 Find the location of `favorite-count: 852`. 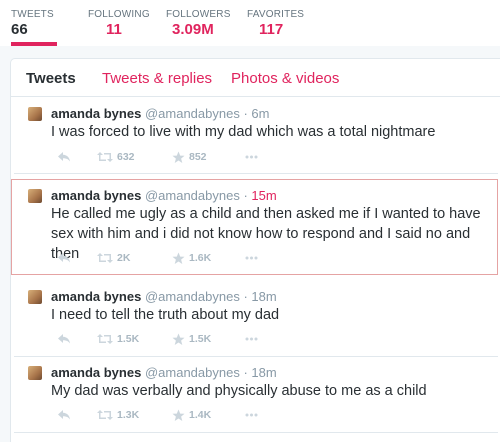

favorite-count: 852 is located at coordinates (198, 157).